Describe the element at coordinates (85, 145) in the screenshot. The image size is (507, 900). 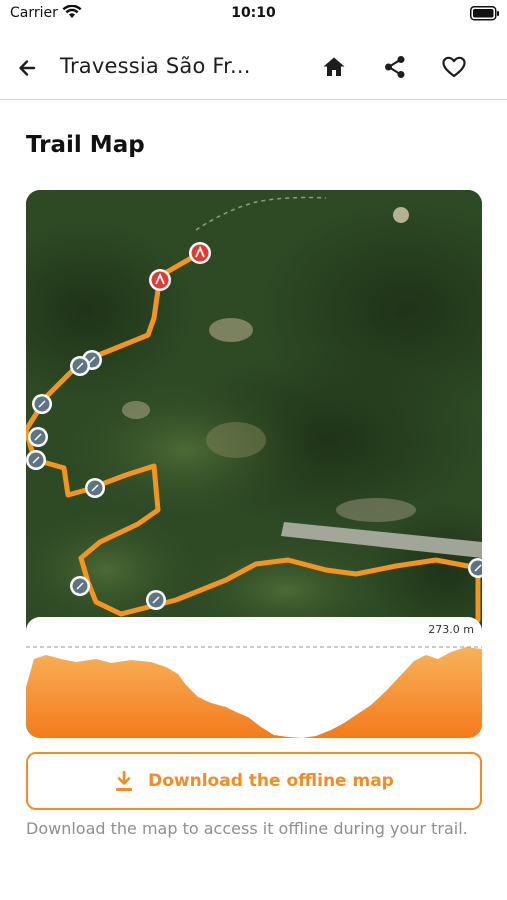
I see `section-title: Trail Map` at that location.